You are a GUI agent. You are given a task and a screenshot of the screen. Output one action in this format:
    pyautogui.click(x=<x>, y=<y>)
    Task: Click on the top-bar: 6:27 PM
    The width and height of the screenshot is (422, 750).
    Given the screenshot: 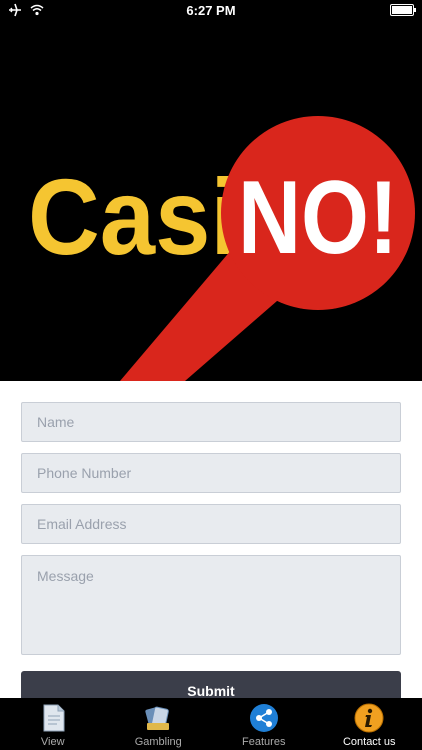 What is the action you would take?
    pyautogui.click(x=211, y=33)
    